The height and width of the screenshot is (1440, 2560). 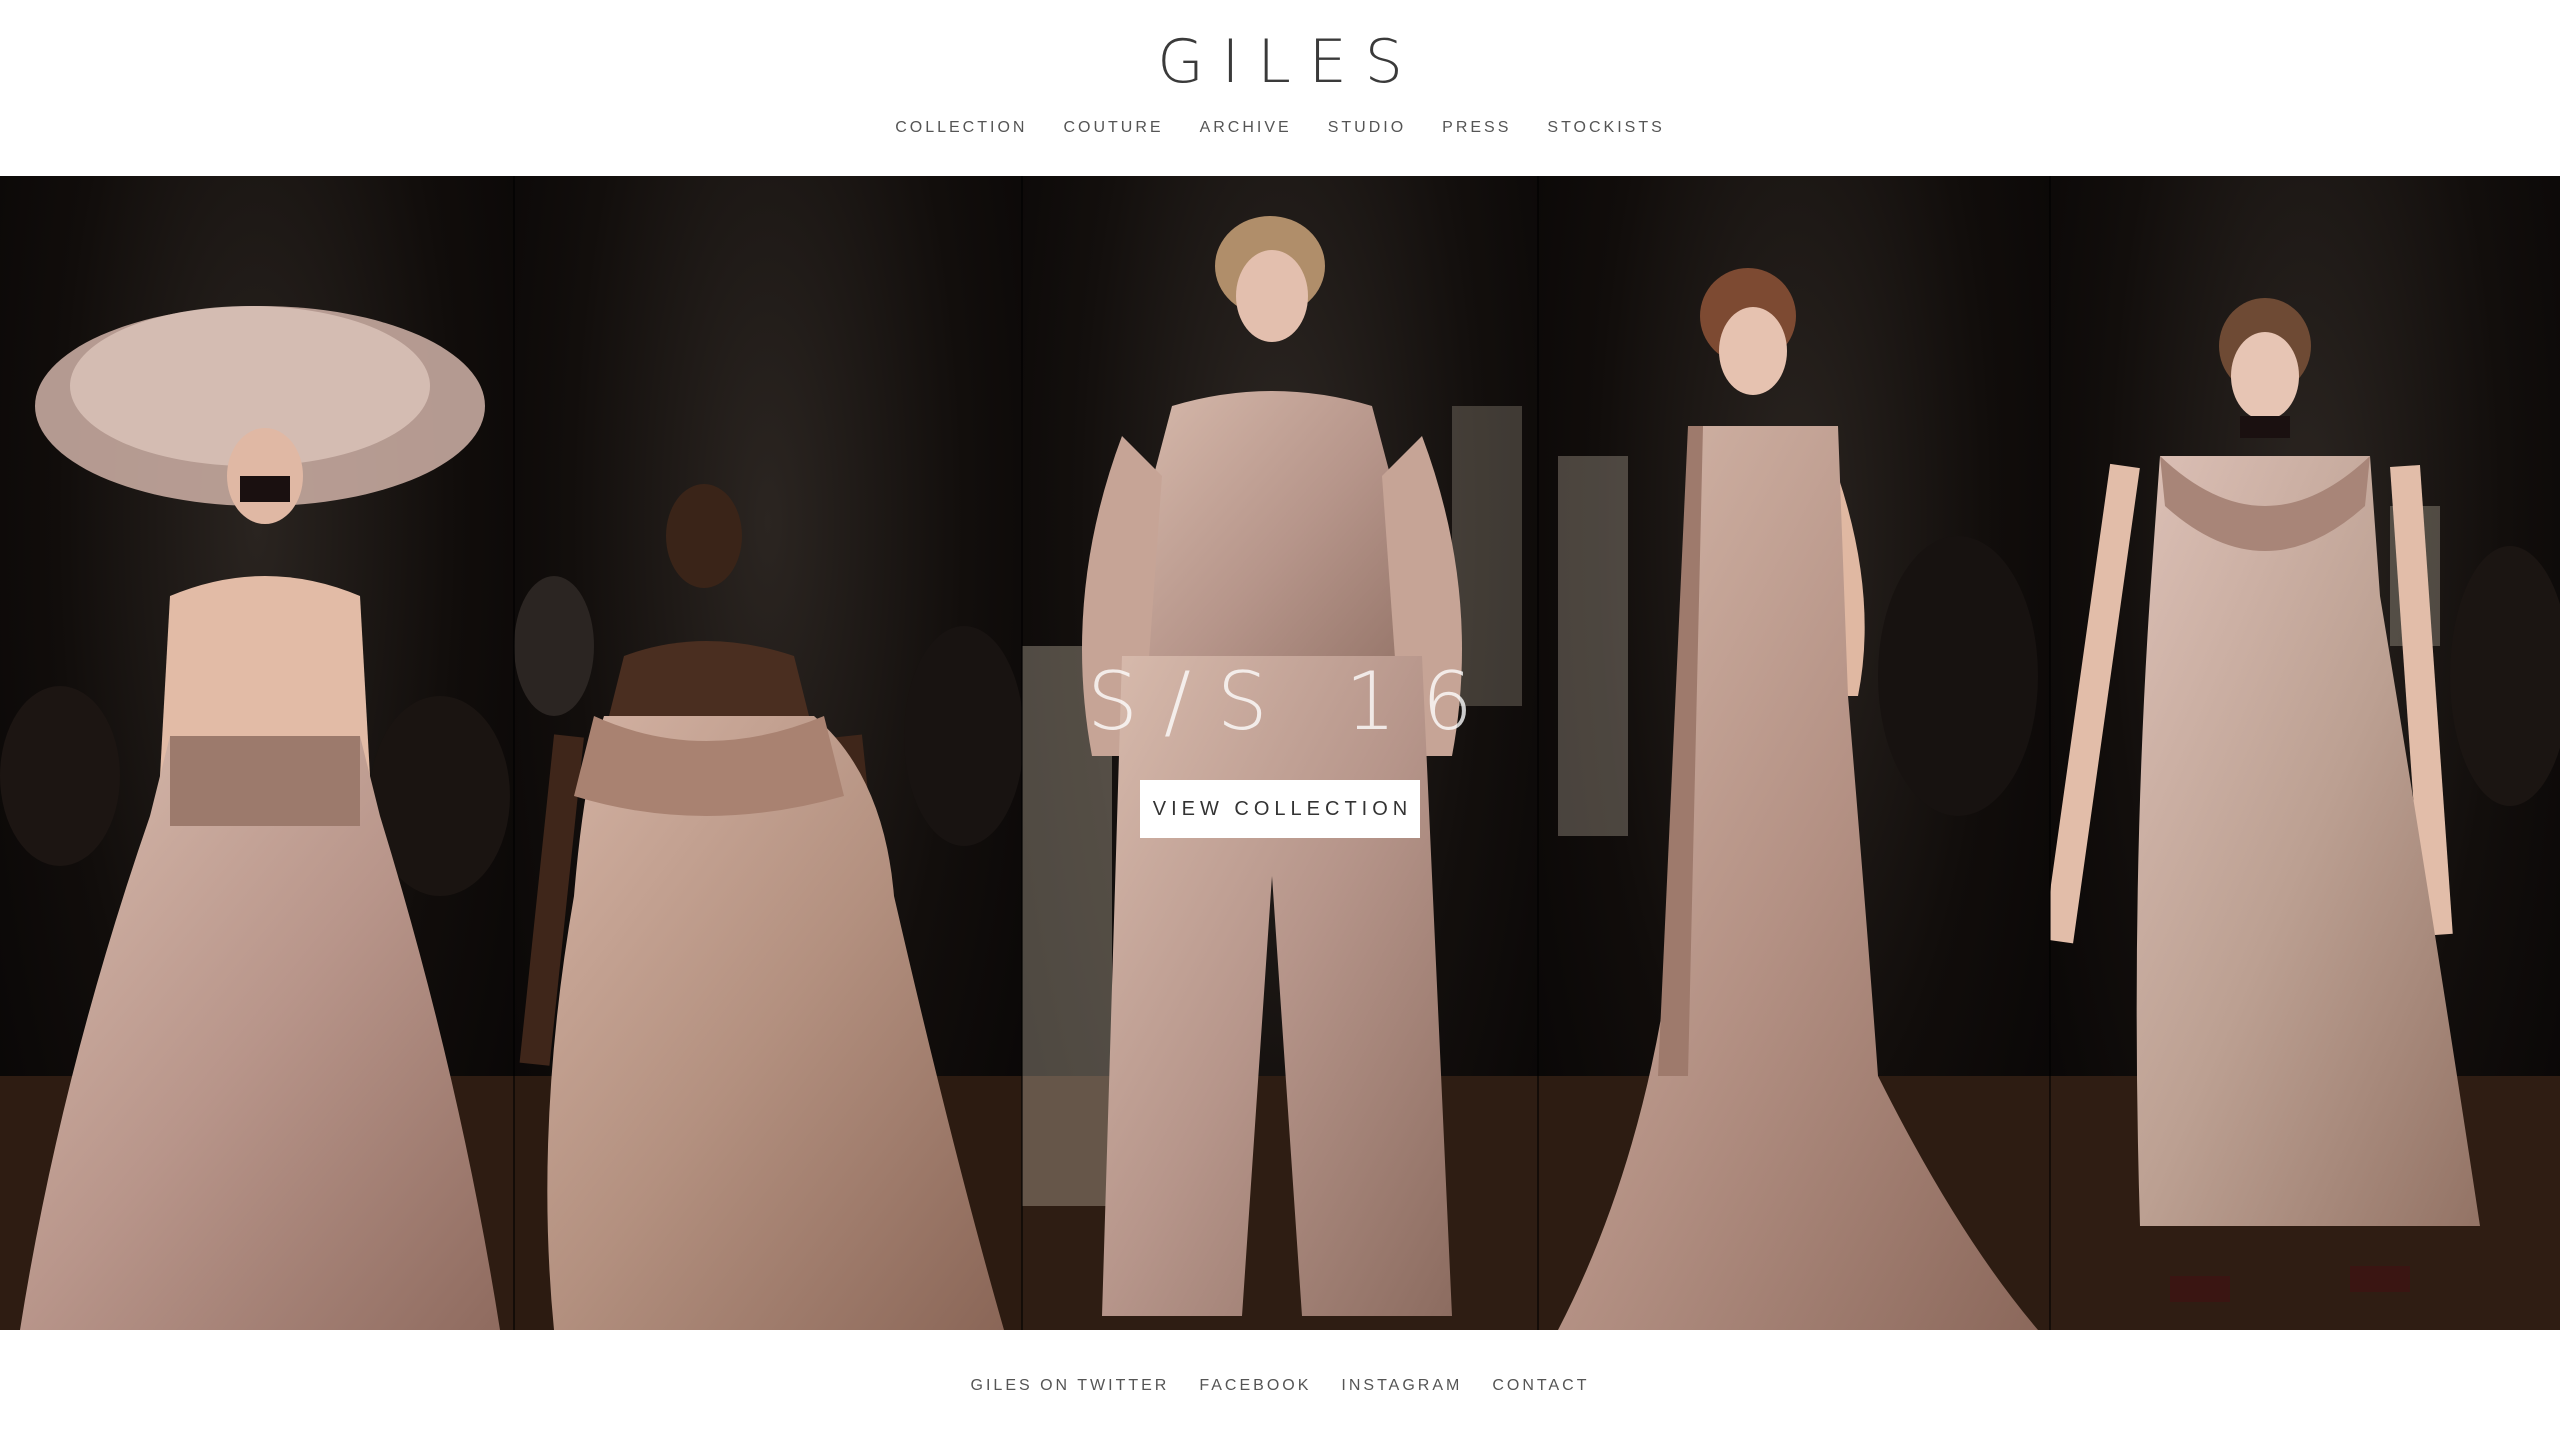 What do you see at coordinates (1540, 1386) in the screenshot?
I see `footer-link-contact: CONTACT` at bounding box center [1540, 1386].